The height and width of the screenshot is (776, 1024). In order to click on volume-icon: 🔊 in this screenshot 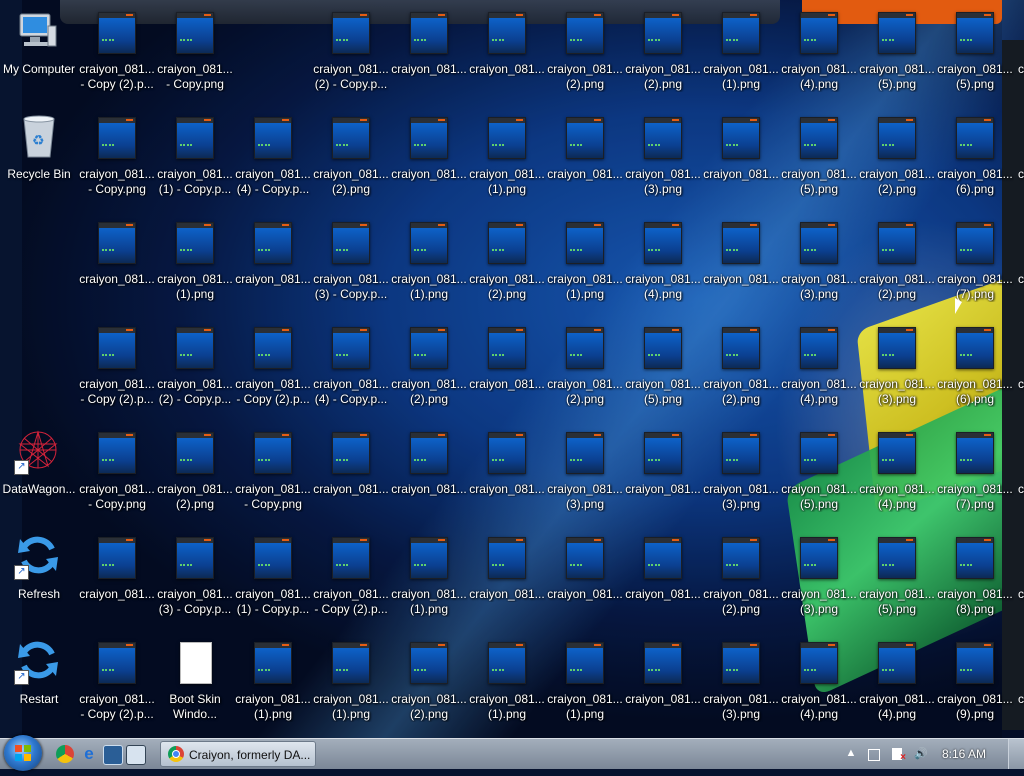, I will do `click(921, 754)`.